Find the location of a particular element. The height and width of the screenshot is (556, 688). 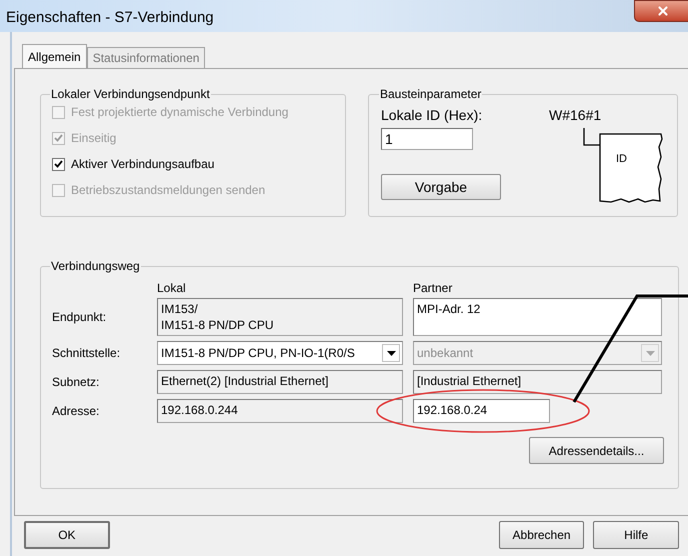

close-button is located at coordinates (661, 11).